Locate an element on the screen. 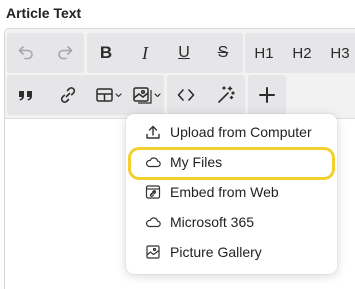 This screenshot has width=355, height=289. embed-web-icon is located at coordinates (153, 192).